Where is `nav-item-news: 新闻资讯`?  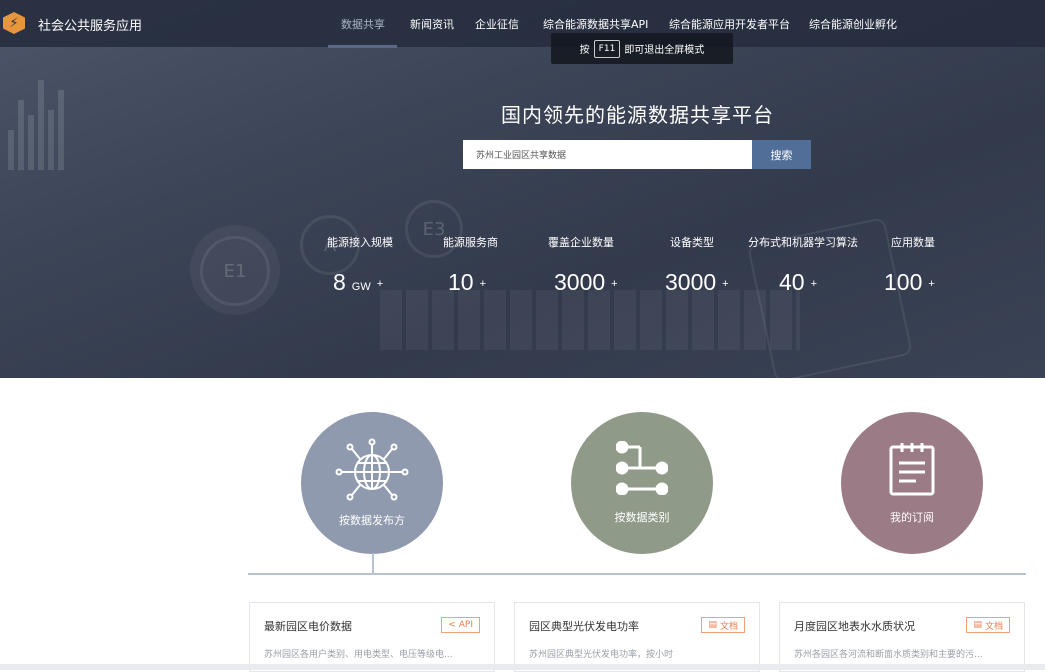
nav-item-news: 新闻资讯 is located at coordinates (432, 24).